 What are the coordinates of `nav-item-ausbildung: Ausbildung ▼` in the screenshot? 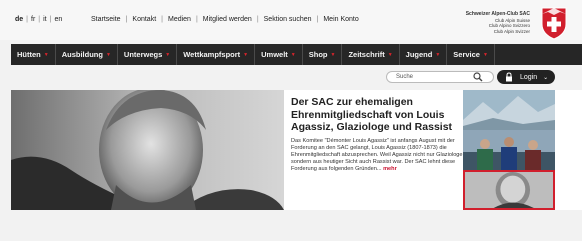 It's located at (87, 54).